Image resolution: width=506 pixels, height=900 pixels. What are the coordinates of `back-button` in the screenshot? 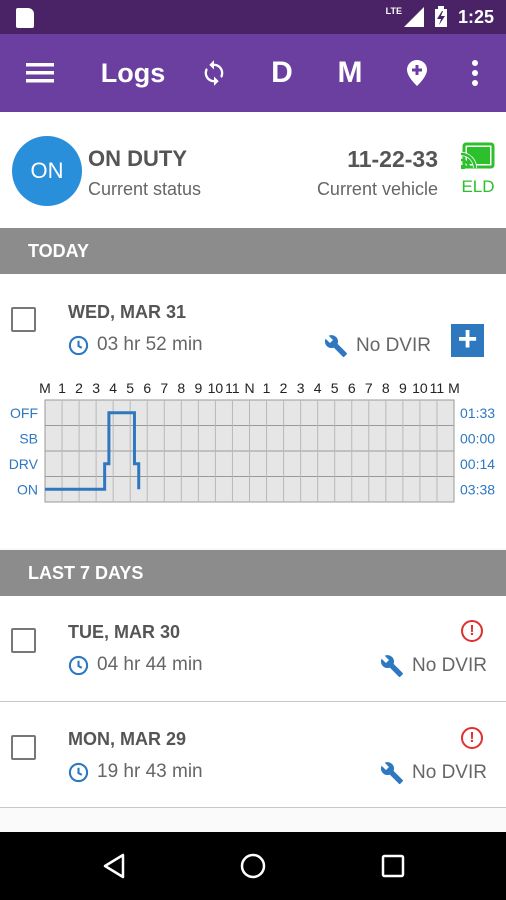 It's located at (114, 866).